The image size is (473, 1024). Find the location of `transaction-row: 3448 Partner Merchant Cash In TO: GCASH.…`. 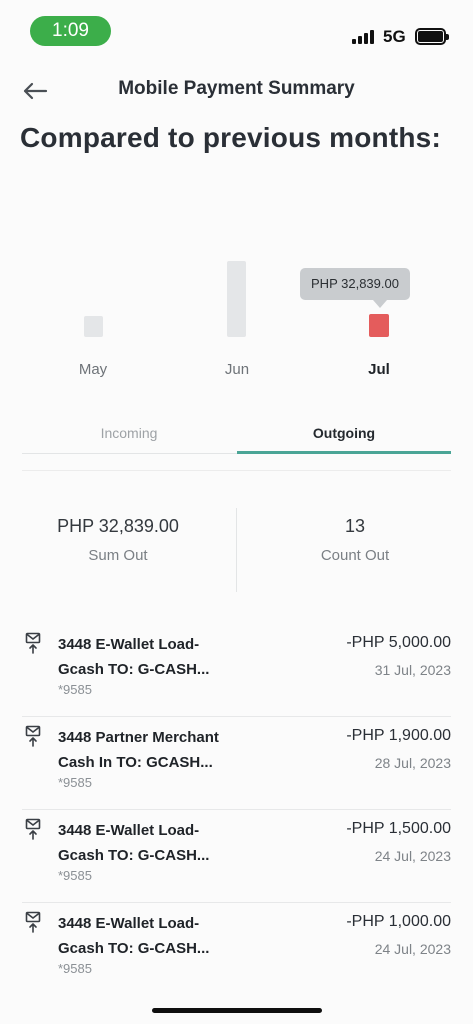

transaction-row: 3448 Partner Merchant Cash In TO: GCASH.… is located at coordinates (236, 763).